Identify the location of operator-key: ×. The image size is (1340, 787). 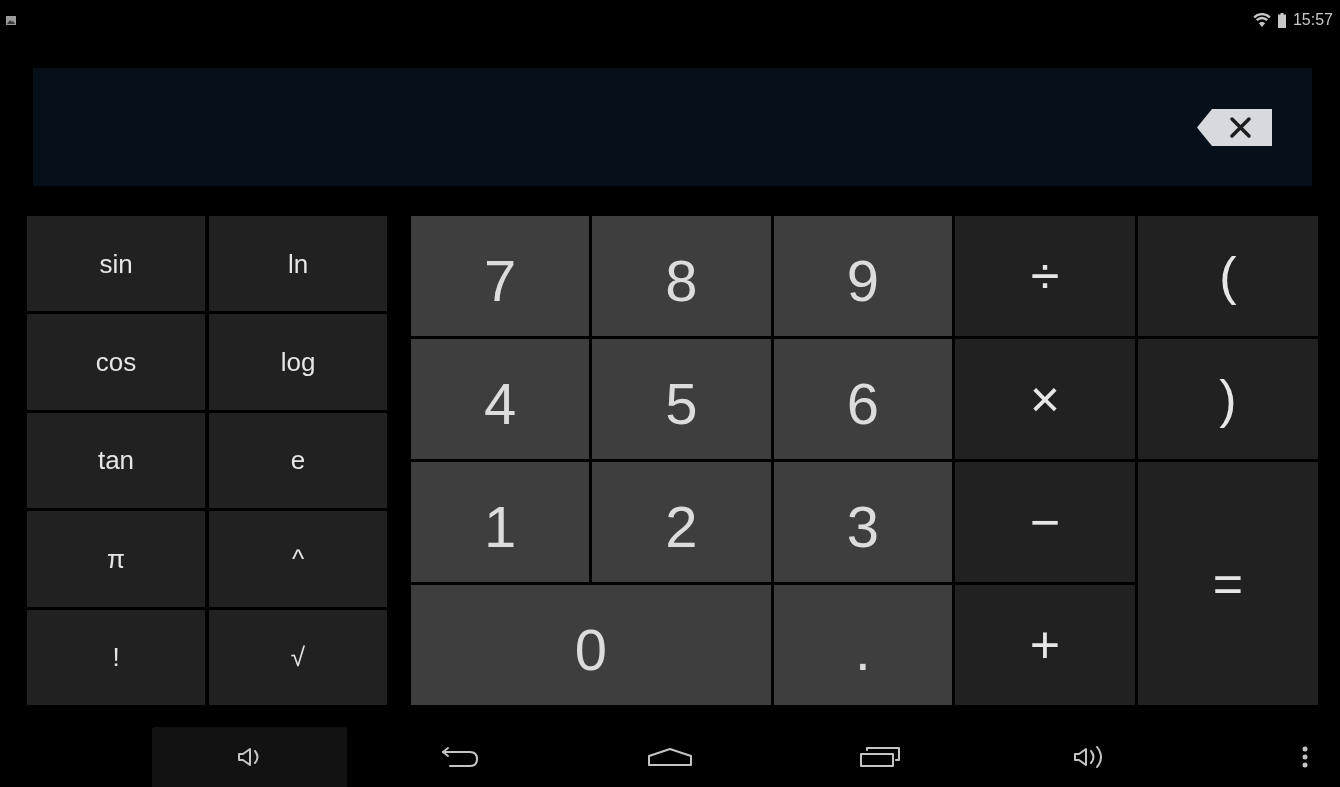
(1045, 399).